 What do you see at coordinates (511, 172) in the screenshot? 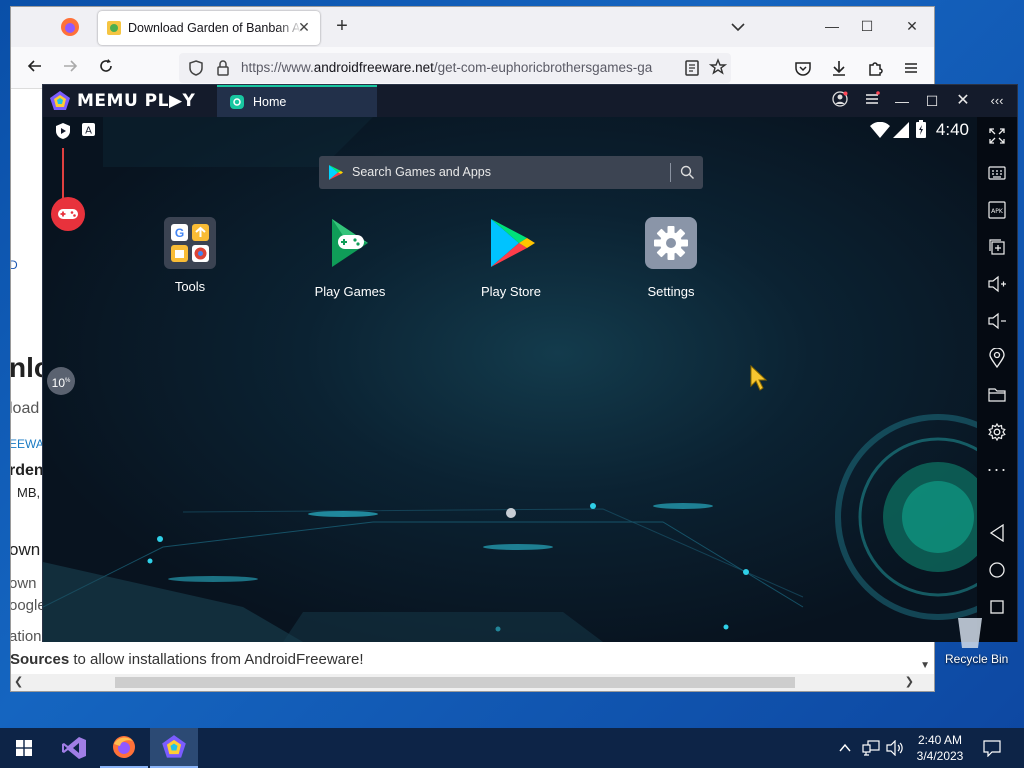
I see `search-games-bar: Search Games and Apps` at bounding box center [511, 172].